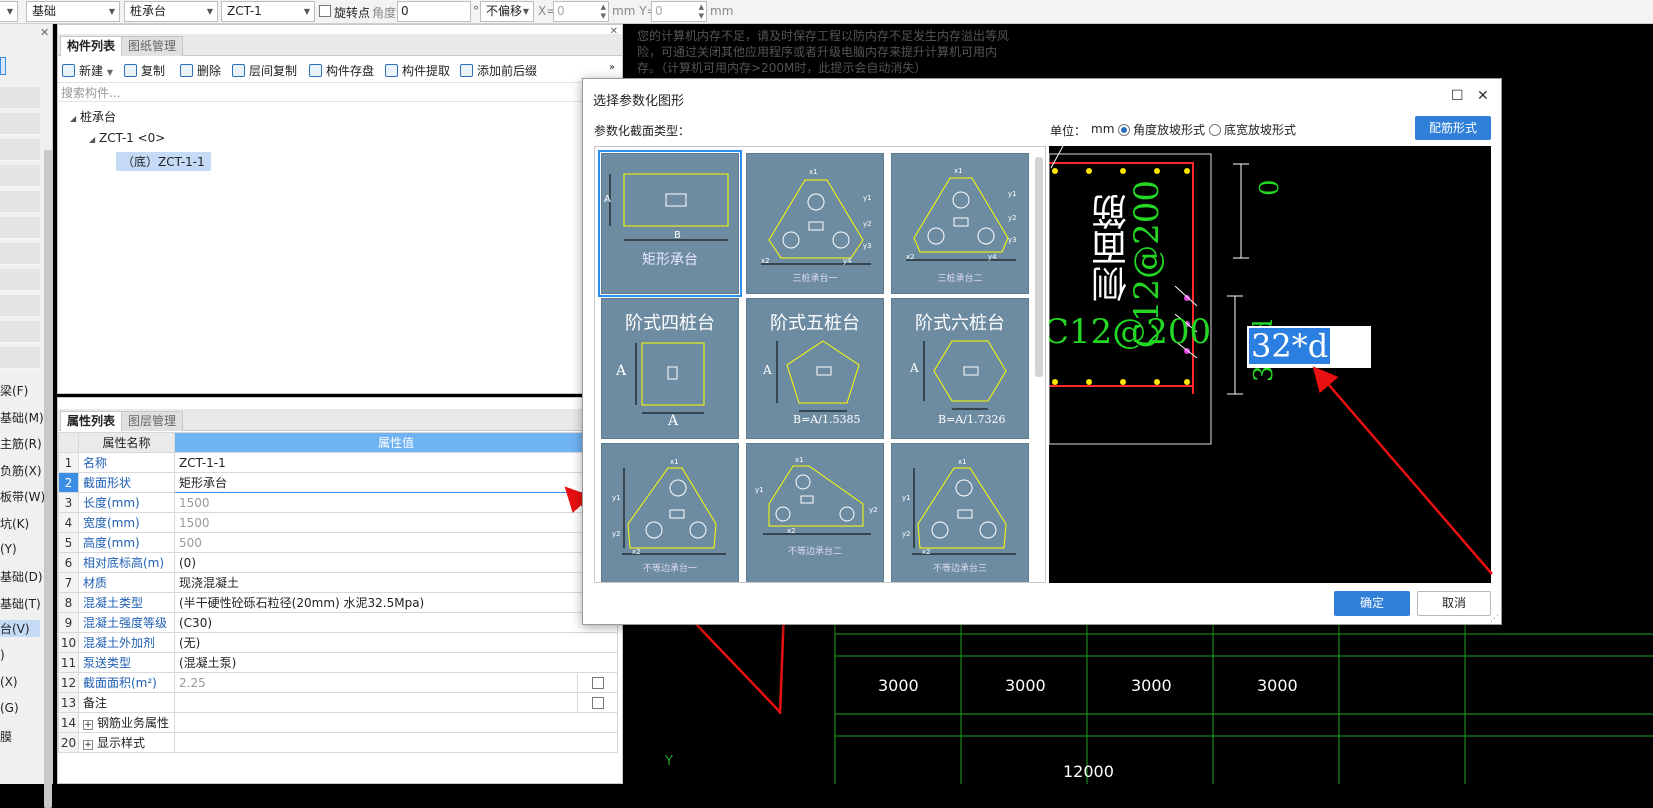 The image size is (1653, 808). I want to click on dim-label: 3000, so click(1025, 685).